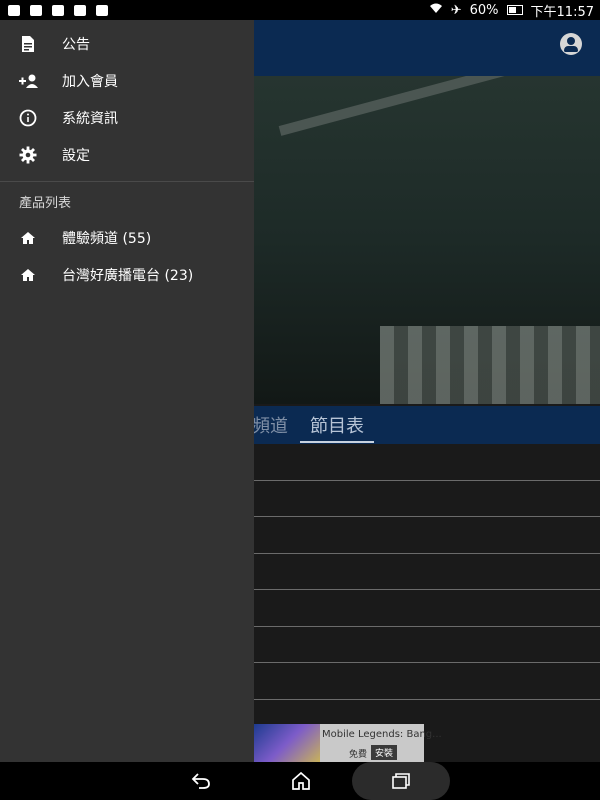  What do you see at coordinates (484, 10) in the screenshot?
I see `battery-percent: 60%` at bounding box center [484, 10].